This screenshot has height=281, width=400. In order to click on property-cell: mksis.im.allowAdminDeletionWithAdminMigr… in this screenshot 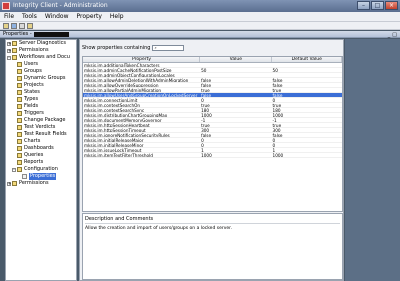, I will do `click(136, 80)`.